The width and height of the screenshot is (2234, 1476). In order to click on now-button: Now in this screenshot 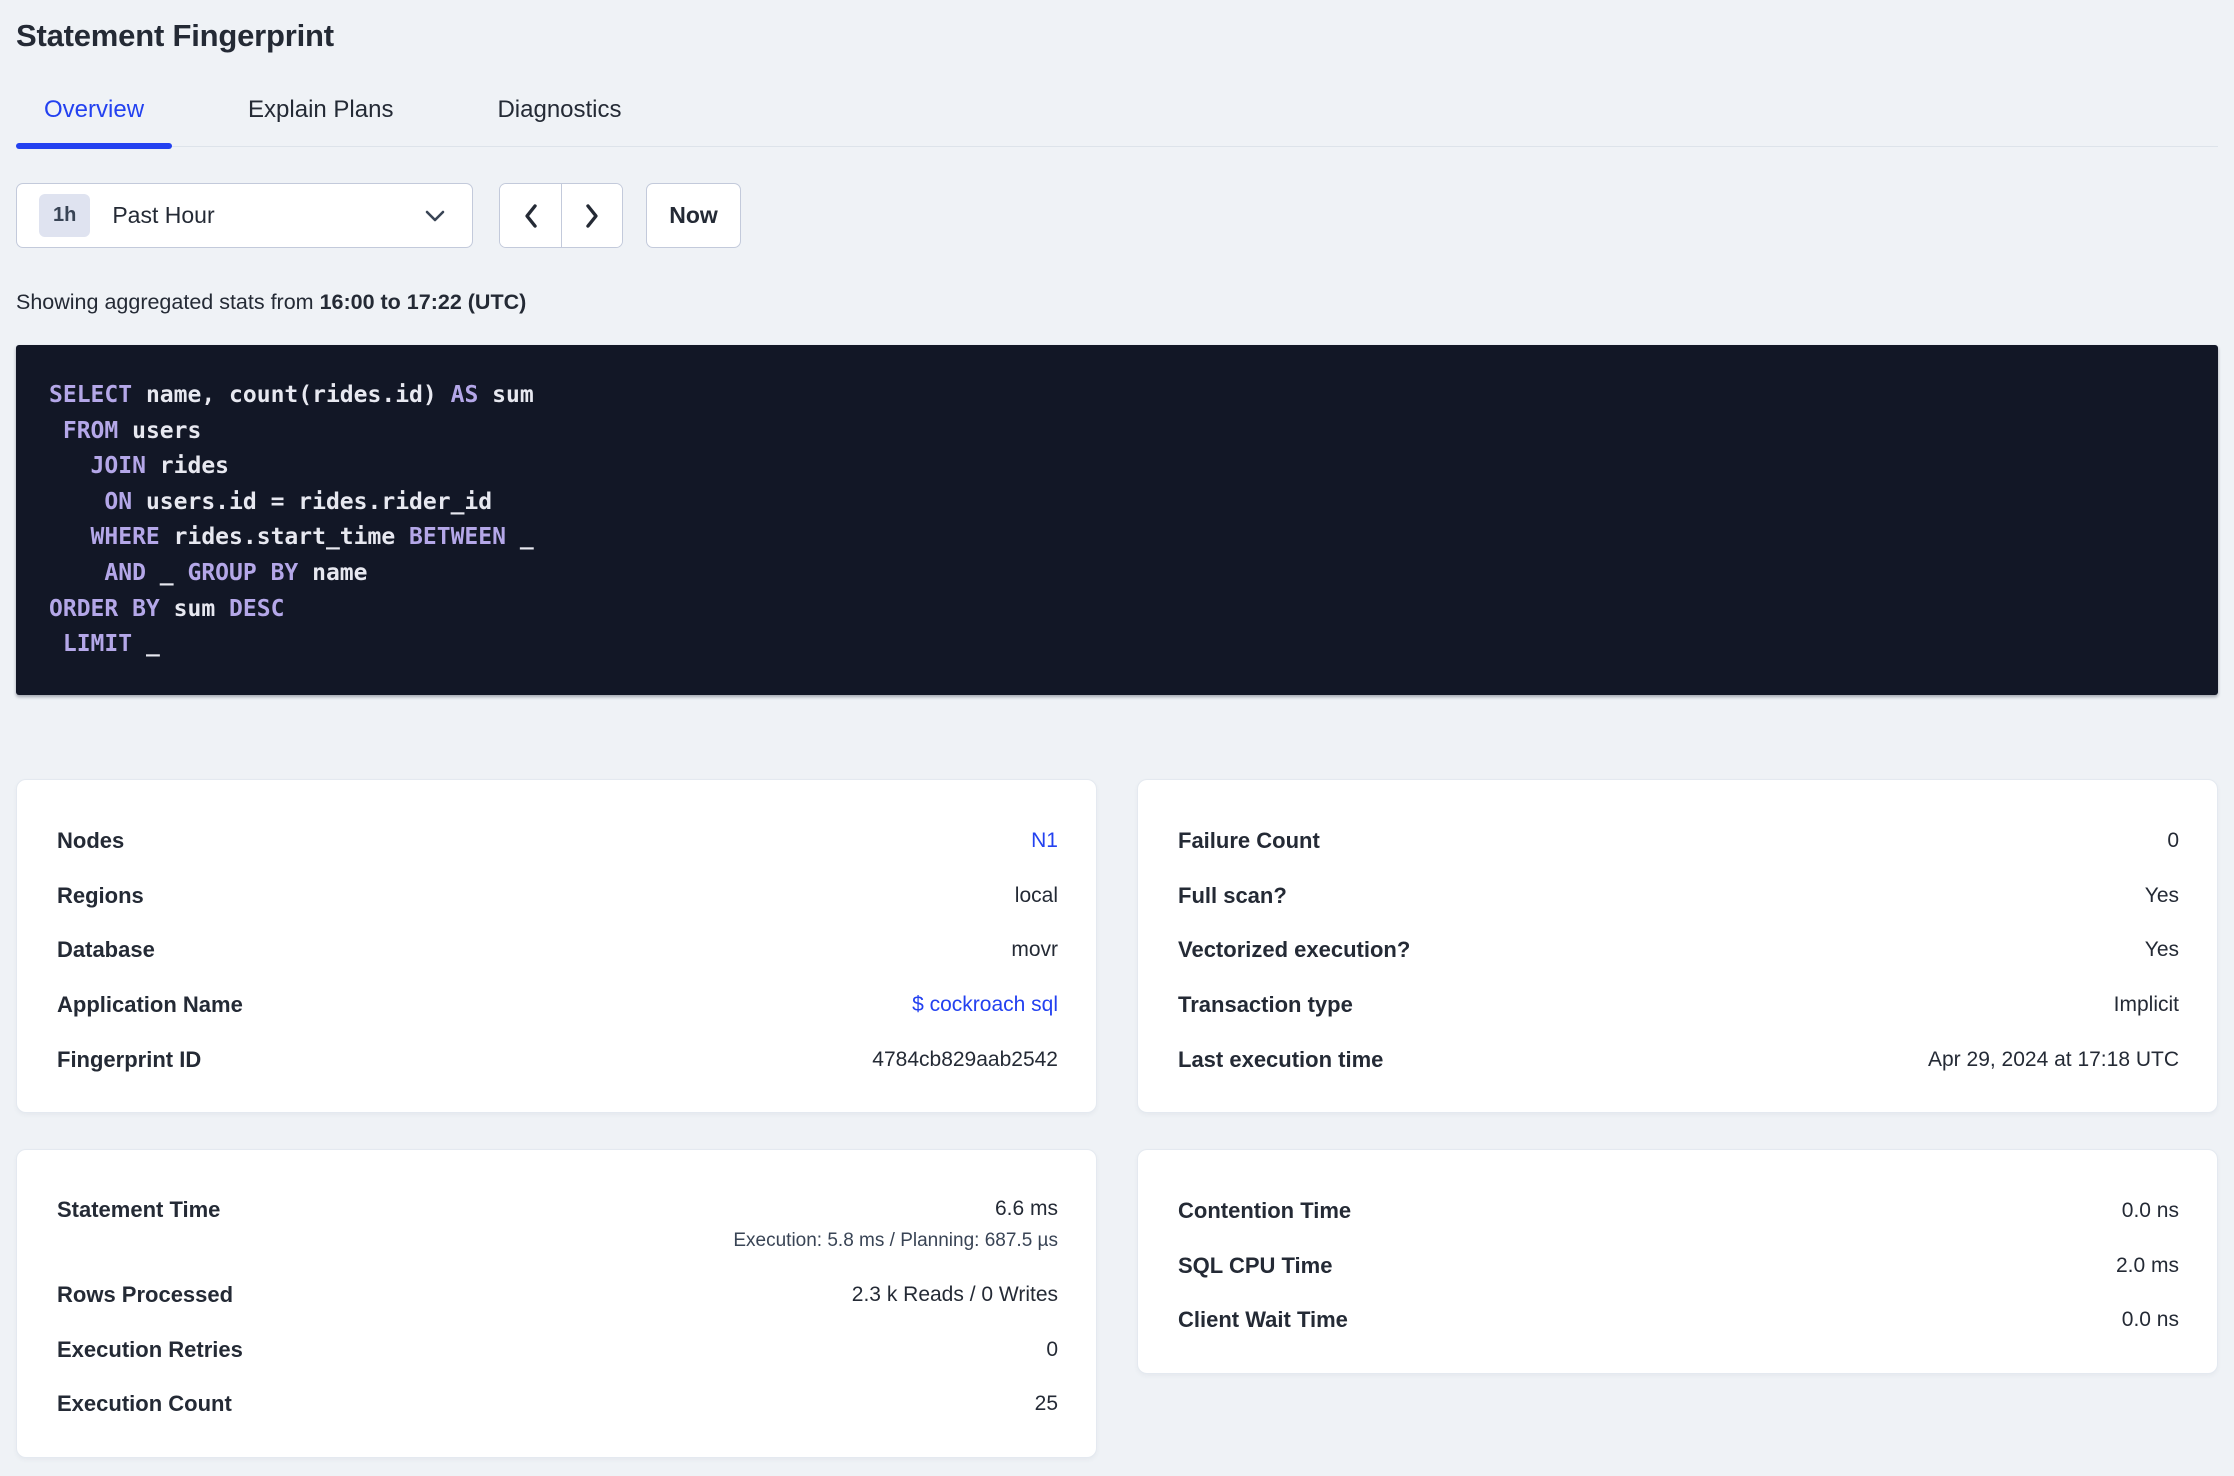, I will do `click(693, 215)`.